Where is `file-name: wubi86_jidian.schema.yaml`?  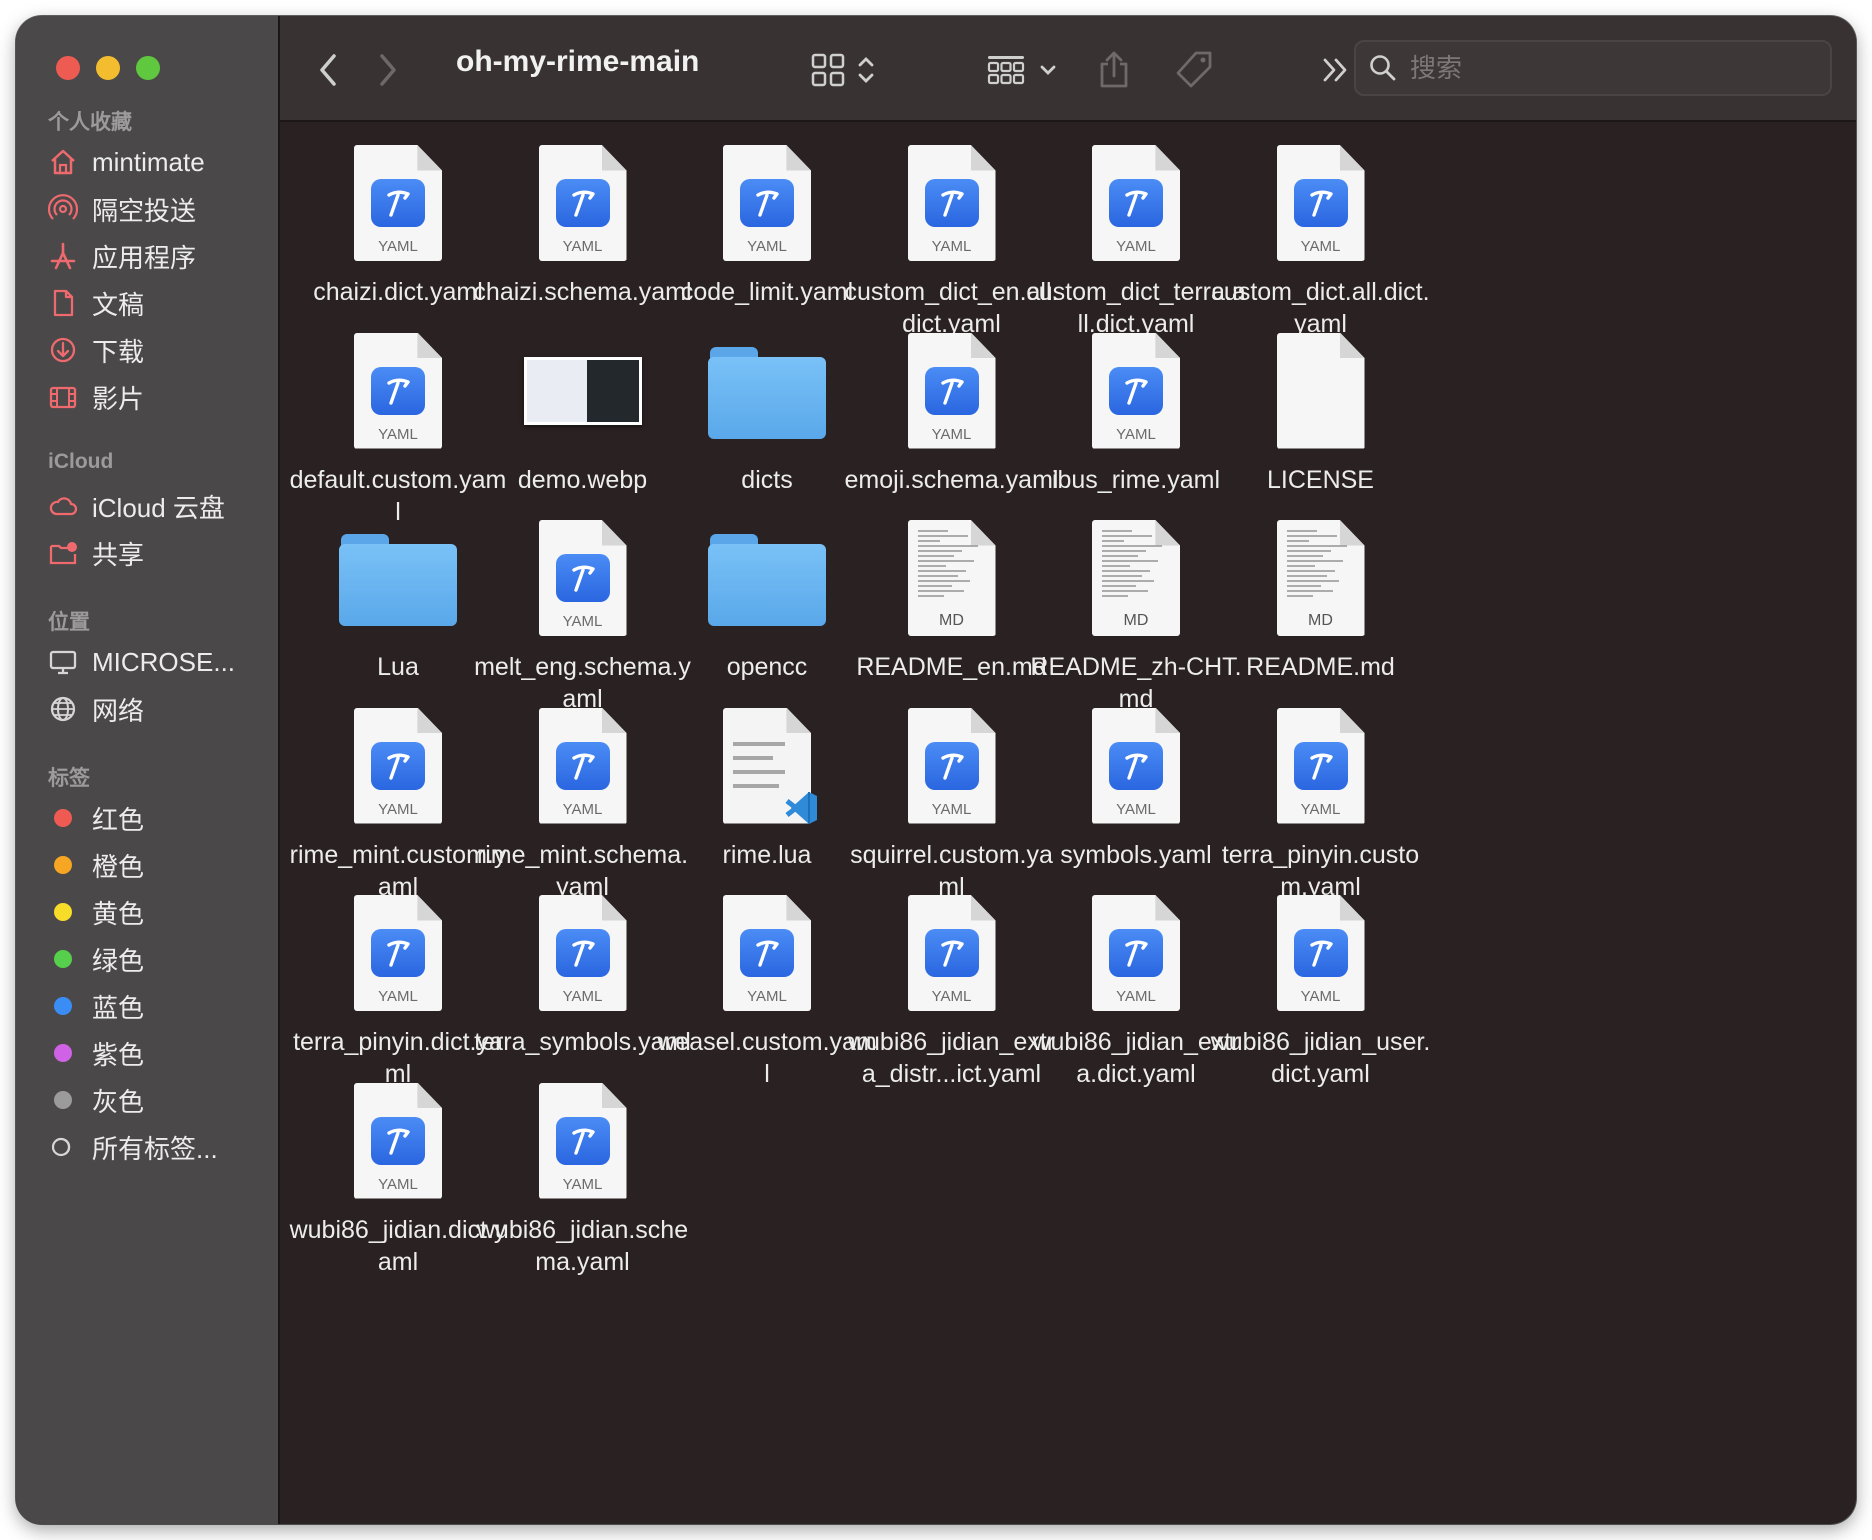
file-name: wubi86_jidian.schema.yaml is located at coordinates (582, 1245).